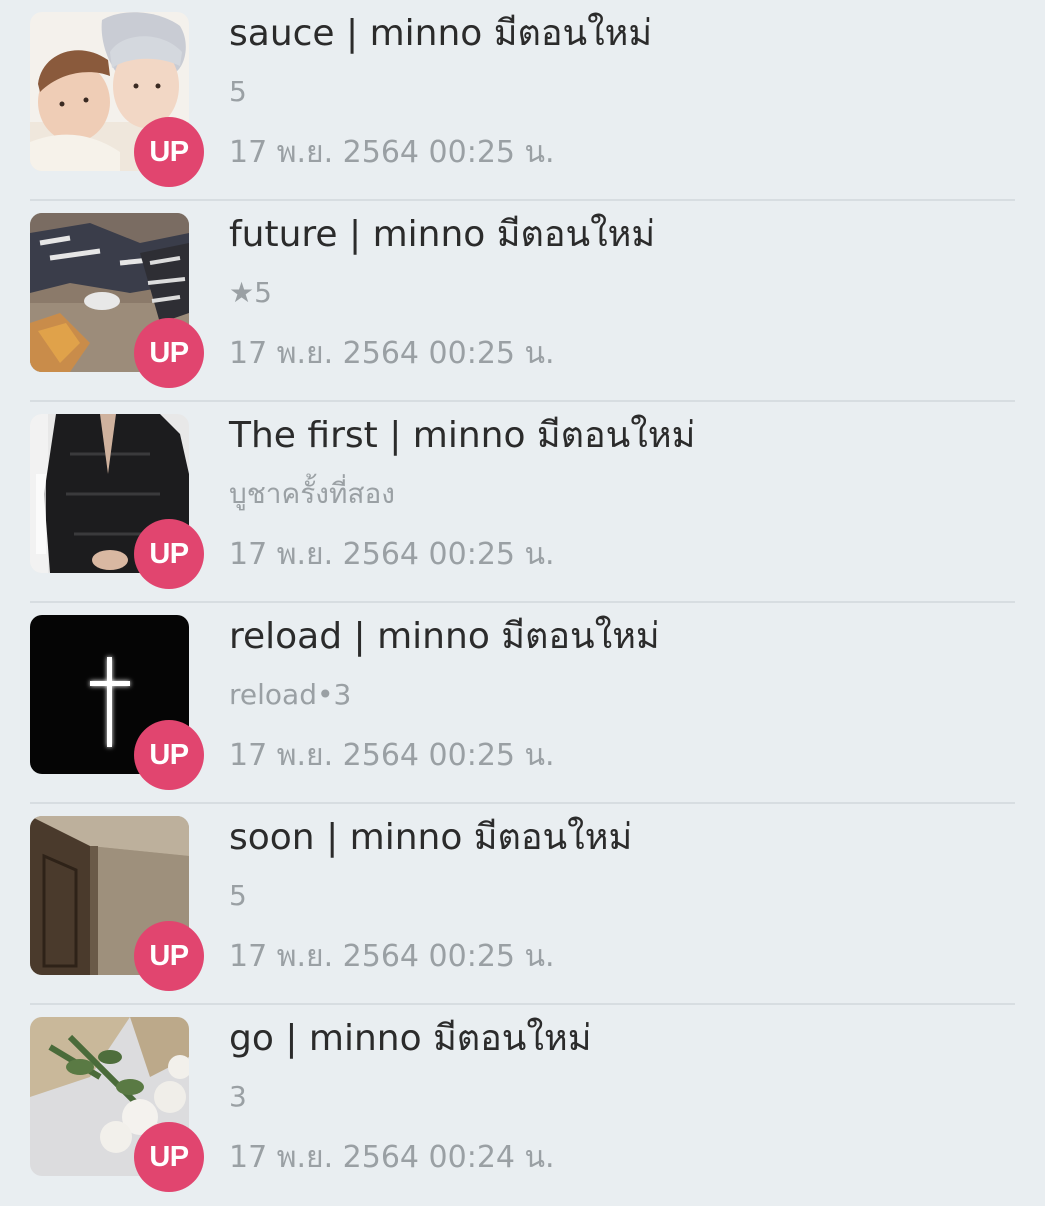  Describe the element at coordinates (462, 435) in the screenshot. I see `notification-title: The first | minno มีตอนใหม่` at that location.